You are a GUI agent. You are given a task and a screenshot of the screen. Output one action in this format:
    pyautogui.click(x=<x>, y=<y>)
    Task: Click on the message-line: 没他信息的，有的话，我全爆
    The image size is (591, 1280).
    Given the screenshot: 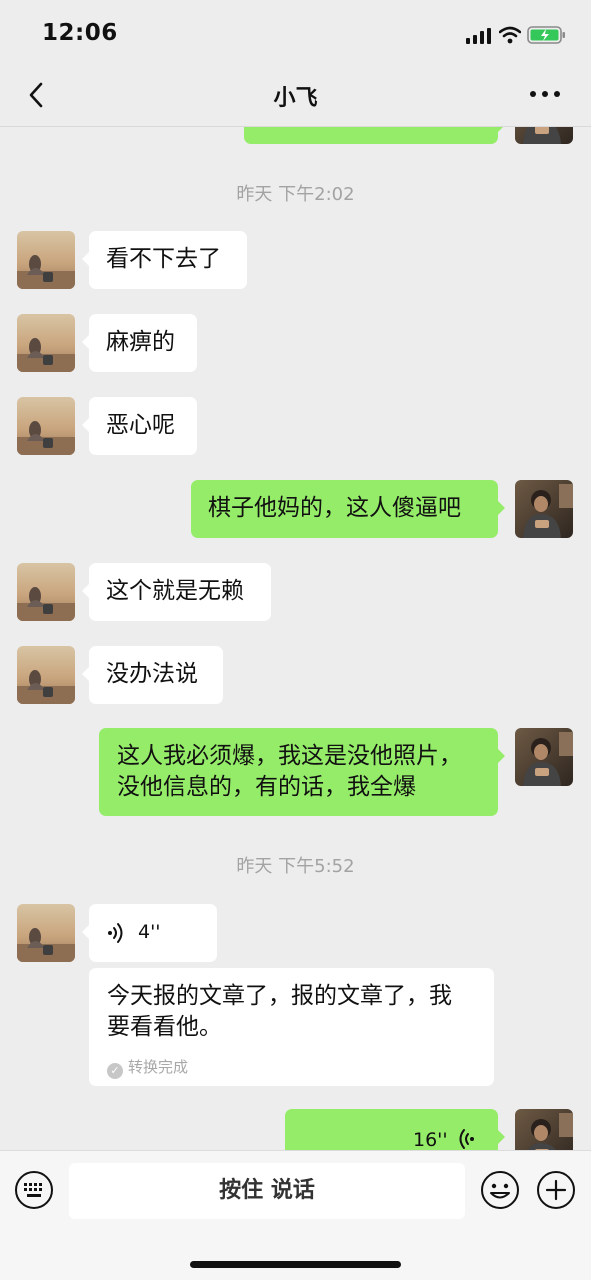 What is the action you would take?
    pyautogui.click(x=266, y=787)
    